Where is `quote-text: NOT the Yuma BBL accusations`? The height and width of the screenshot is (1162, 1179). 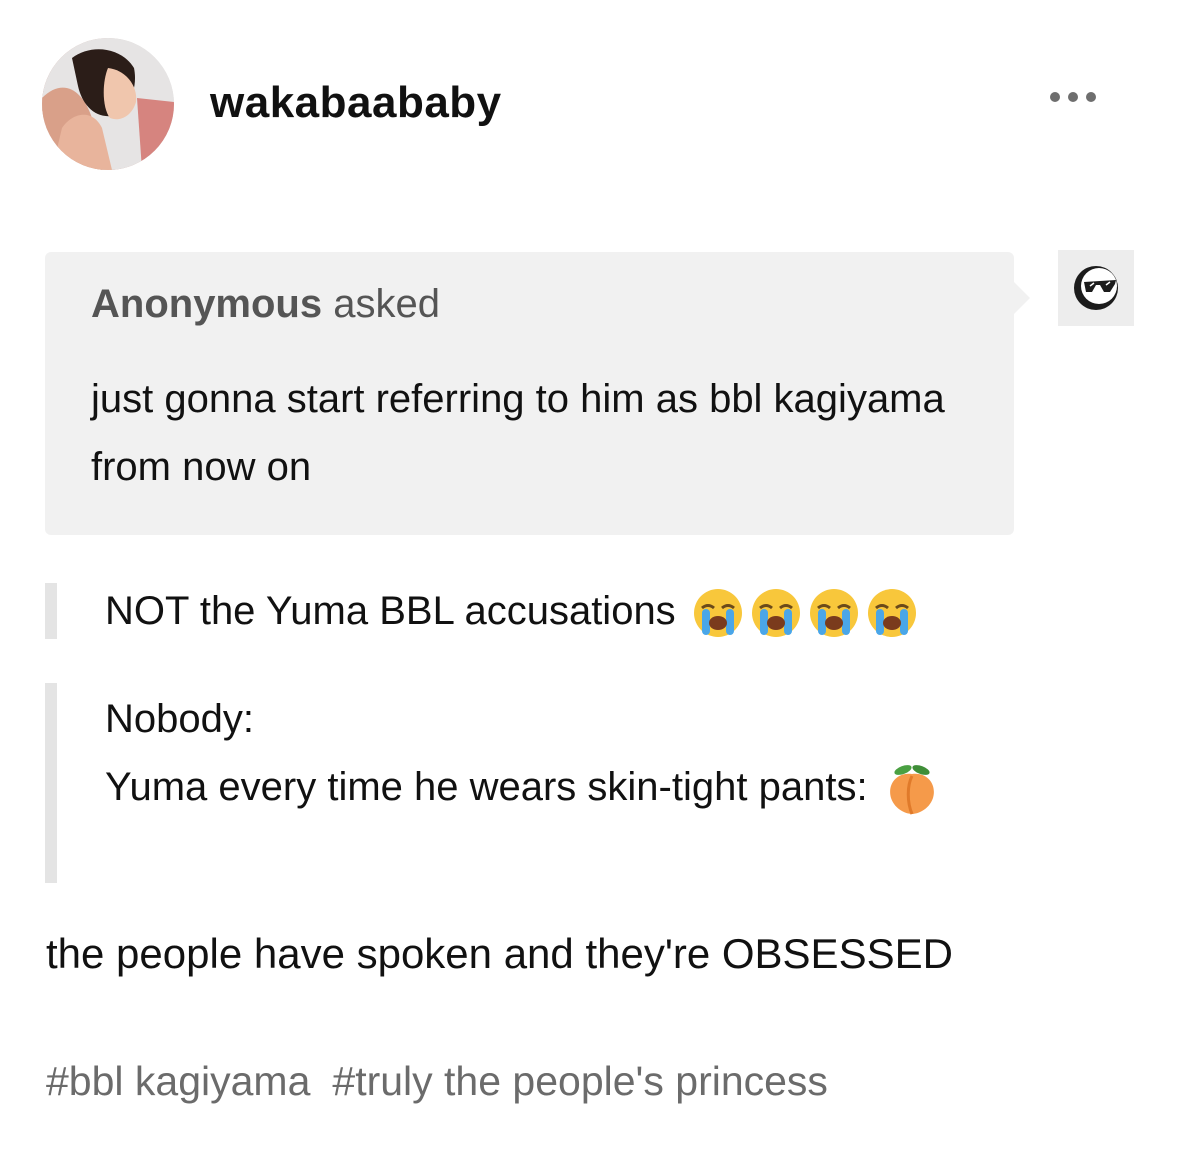
quote-text: NOT the Yuma BBL accusations is located at coordinates (390, 611).